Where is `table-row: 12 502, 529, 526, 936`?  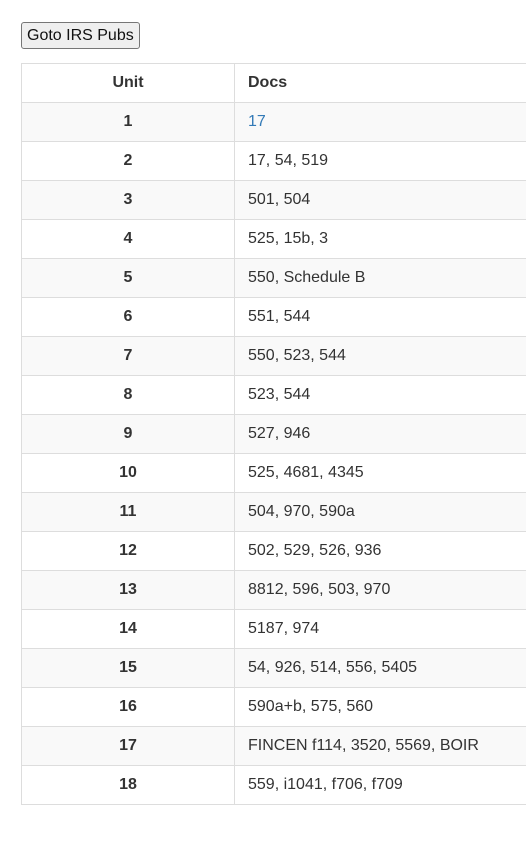
table-row: 12 502, 529, 526, 936 is located at coordinates (273, 551).